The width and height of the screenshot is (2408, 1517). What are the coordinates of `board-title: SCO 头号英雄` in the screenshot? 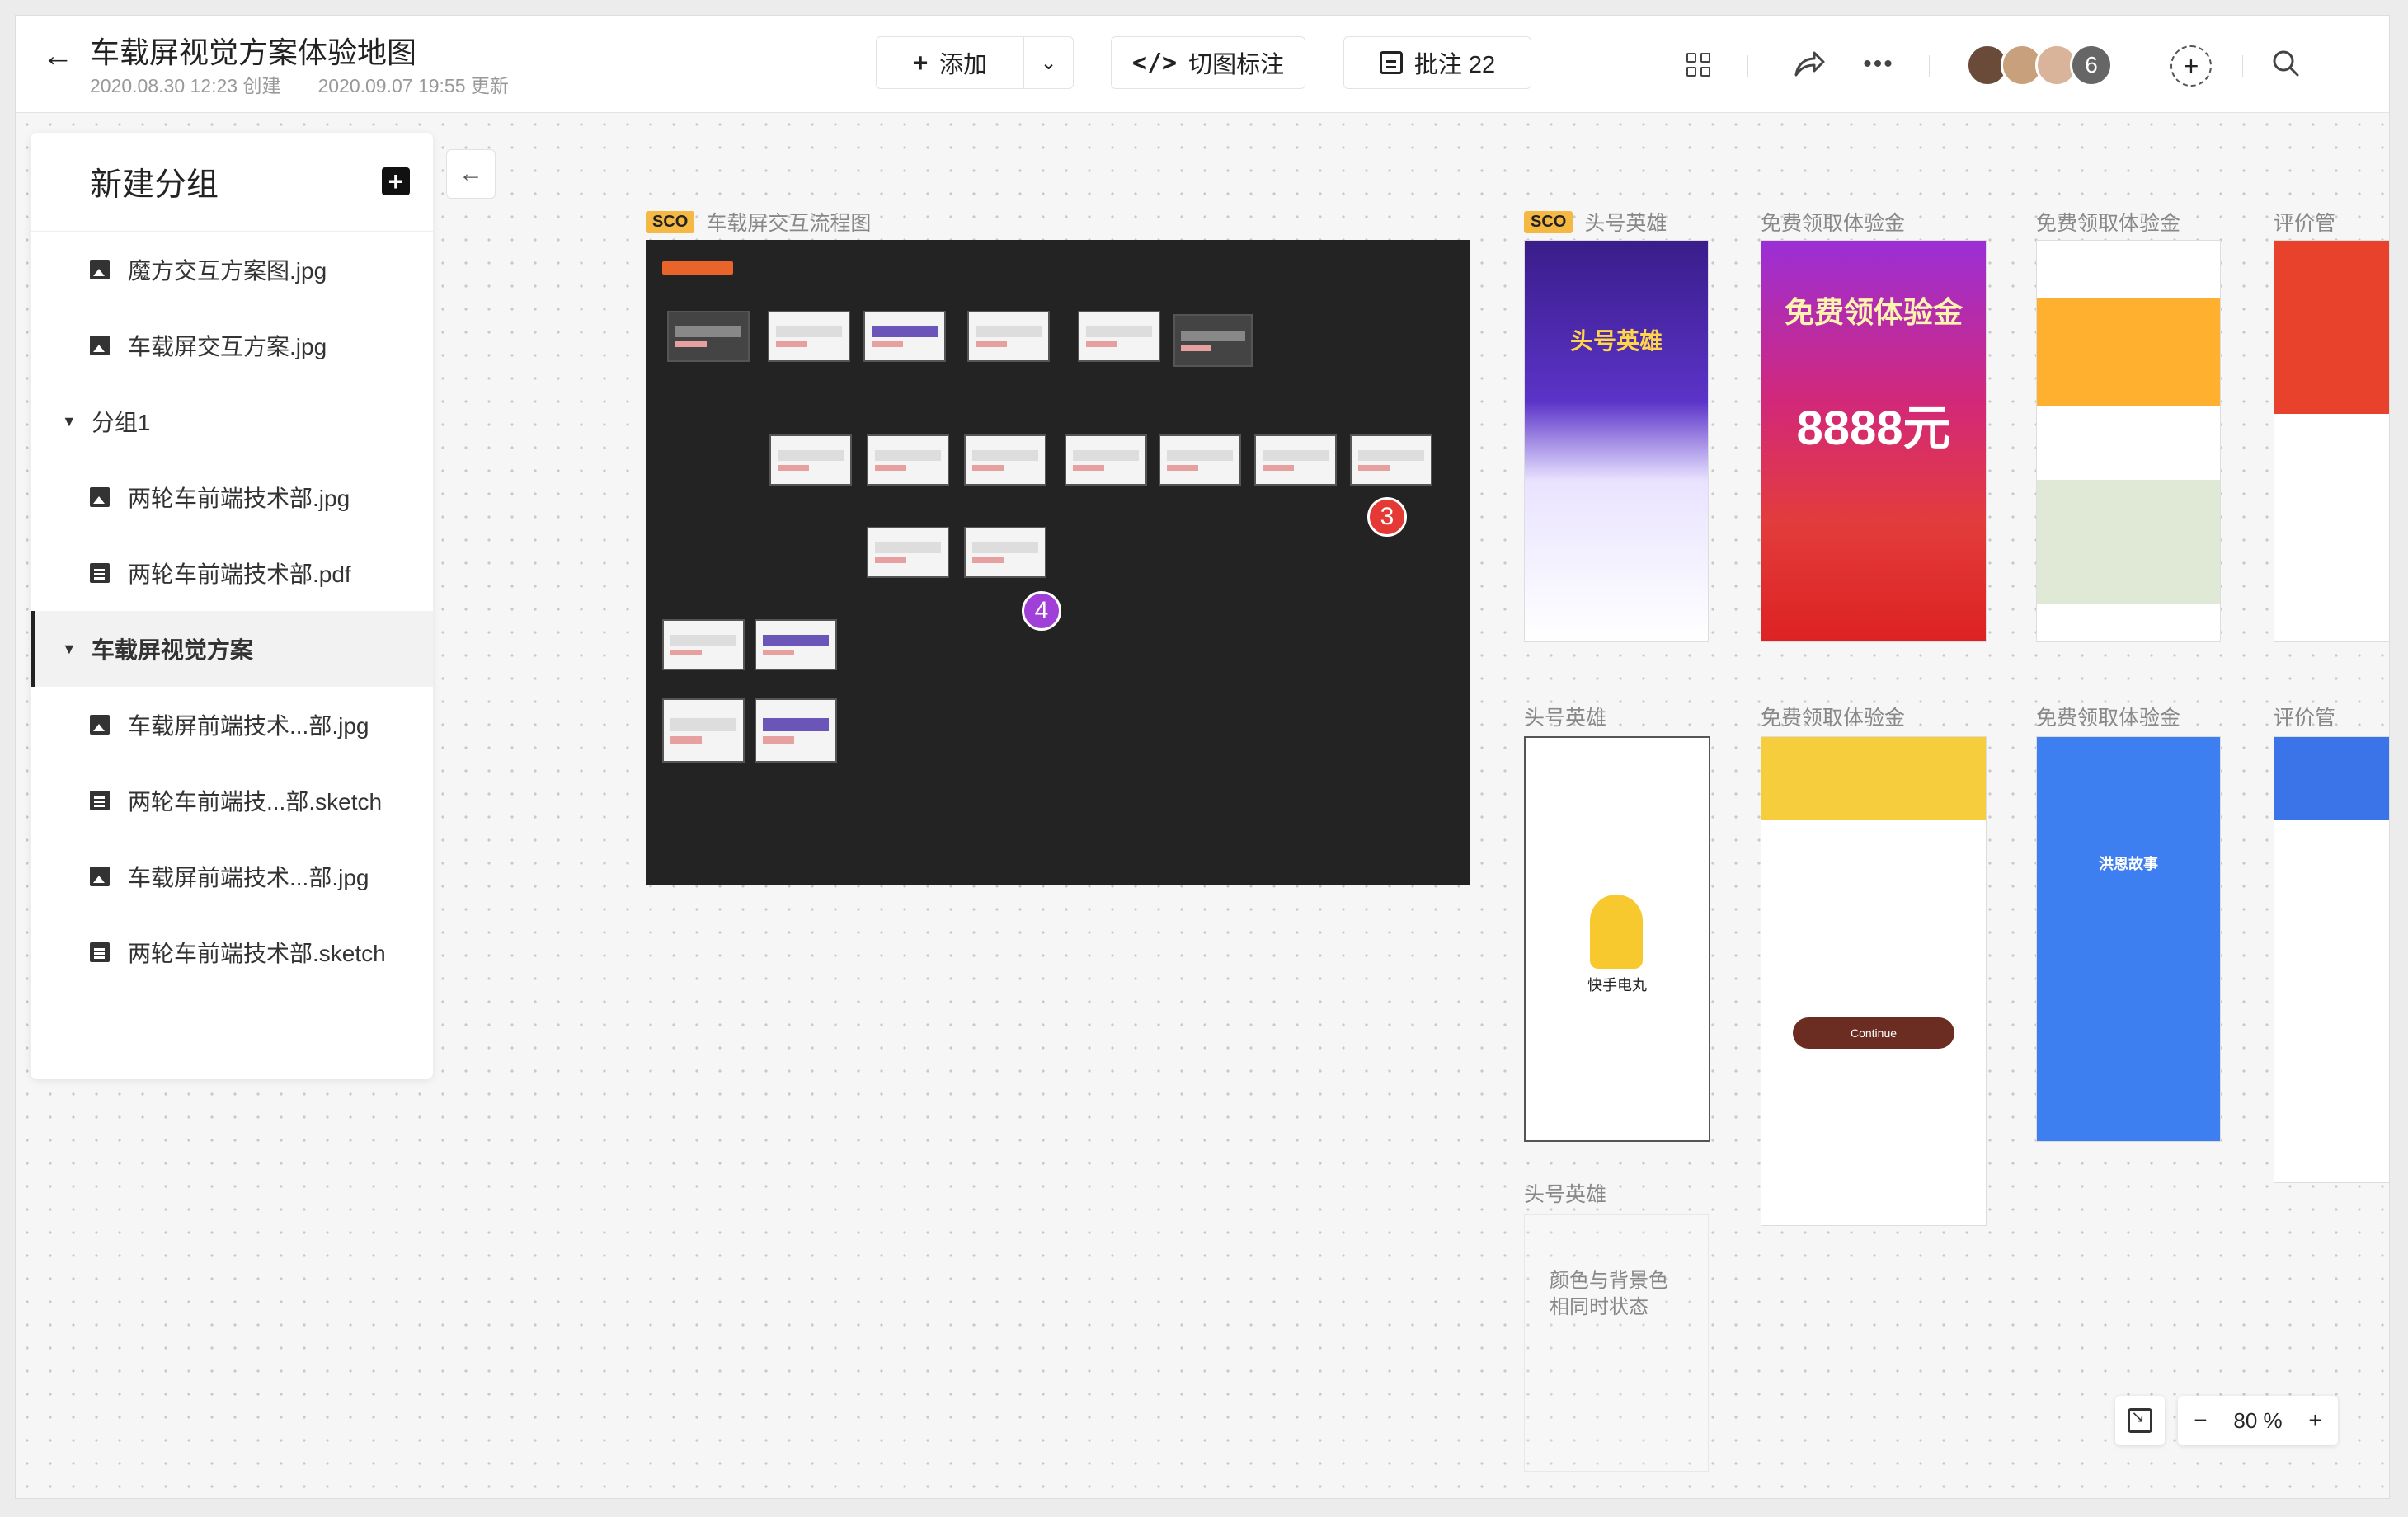 It's located at (1596, 222).